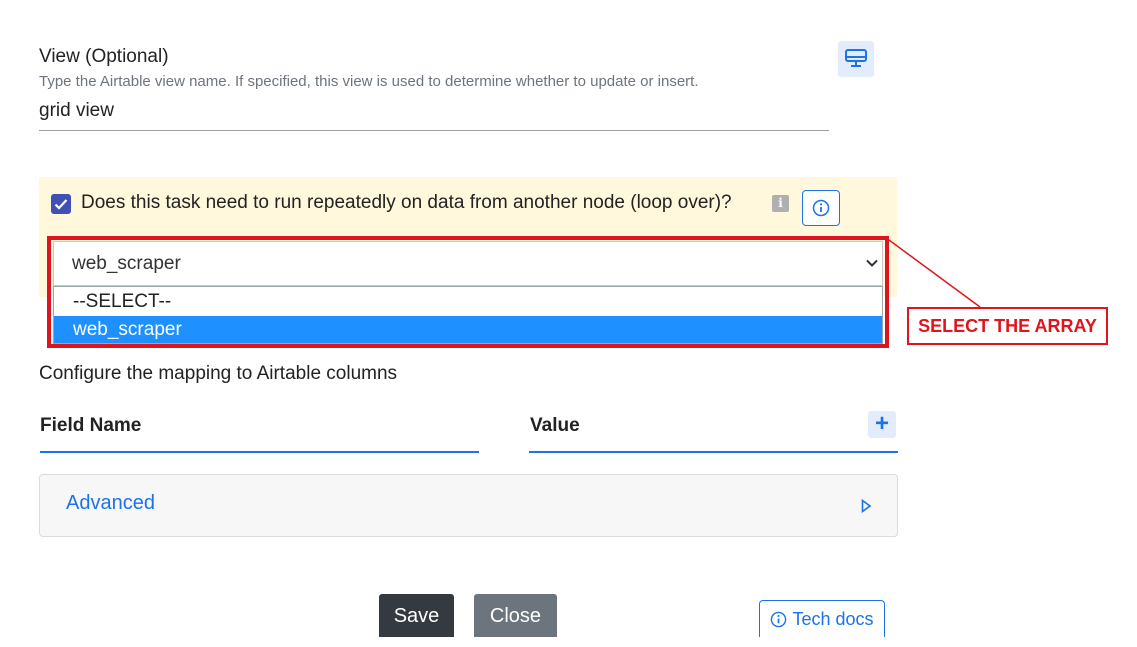  Describe the element at coordinates (515, 616) in the screenshot. I see `close-button: Close` at that location.